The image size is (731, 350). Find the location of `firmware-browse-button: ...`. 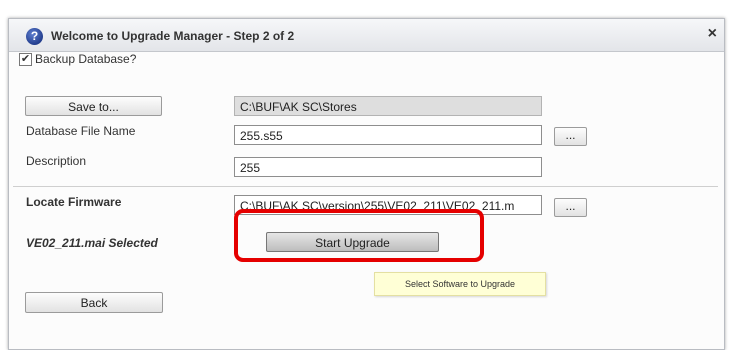

firmware-browse-button: ... is located at coordinates (570, 207).